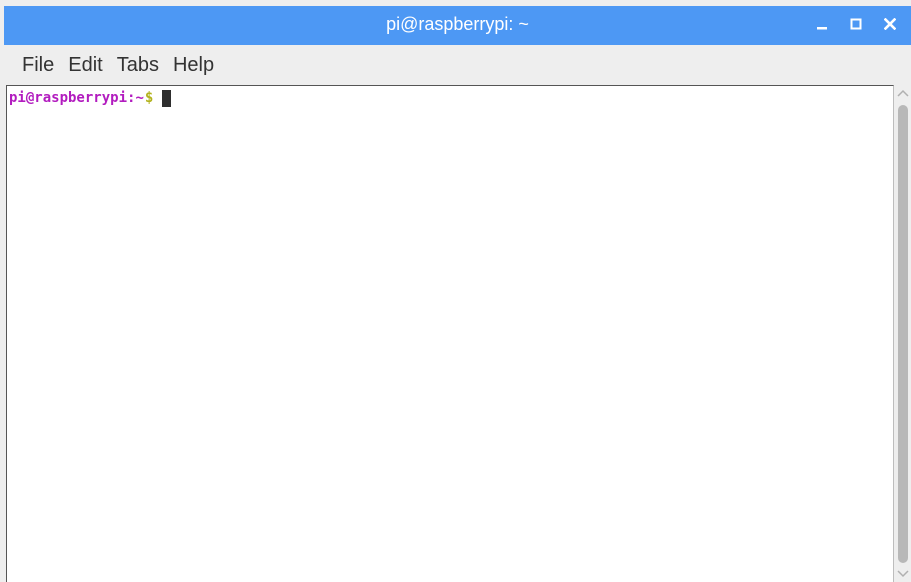  Describe the element at coordinates (822, 28) in the screenshot. I see `minimize-icon` at that location.